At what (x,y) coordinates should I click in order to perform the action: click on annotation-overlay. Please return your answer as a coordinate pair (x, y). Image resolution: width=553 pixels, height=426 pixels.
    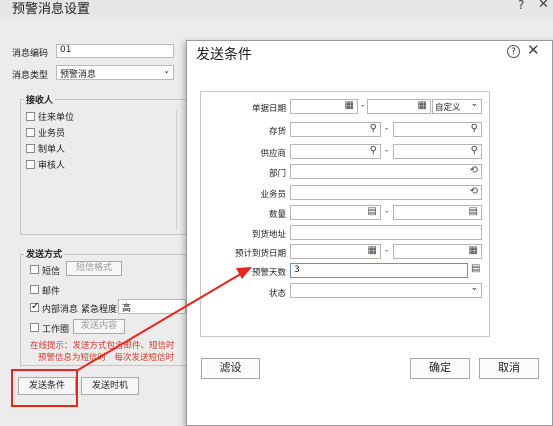
    Looking at the image, I should click on (131, 337).